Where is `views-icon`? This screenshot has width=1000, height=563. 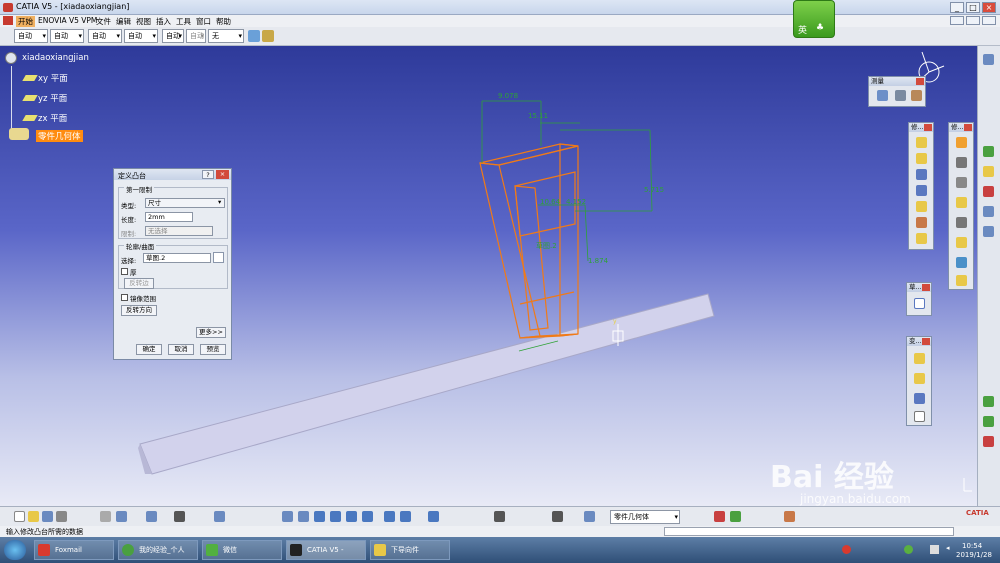 views-icon is located at coordinates (405, 516).